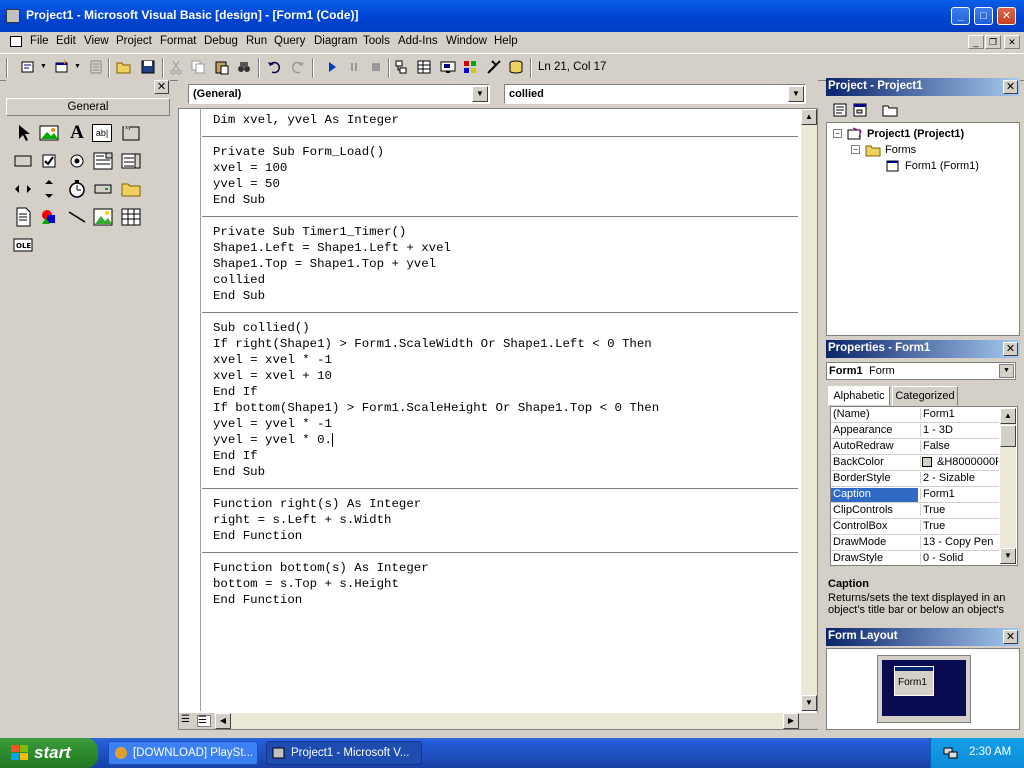  I want to click on add-project-icon, so click(28, 67).